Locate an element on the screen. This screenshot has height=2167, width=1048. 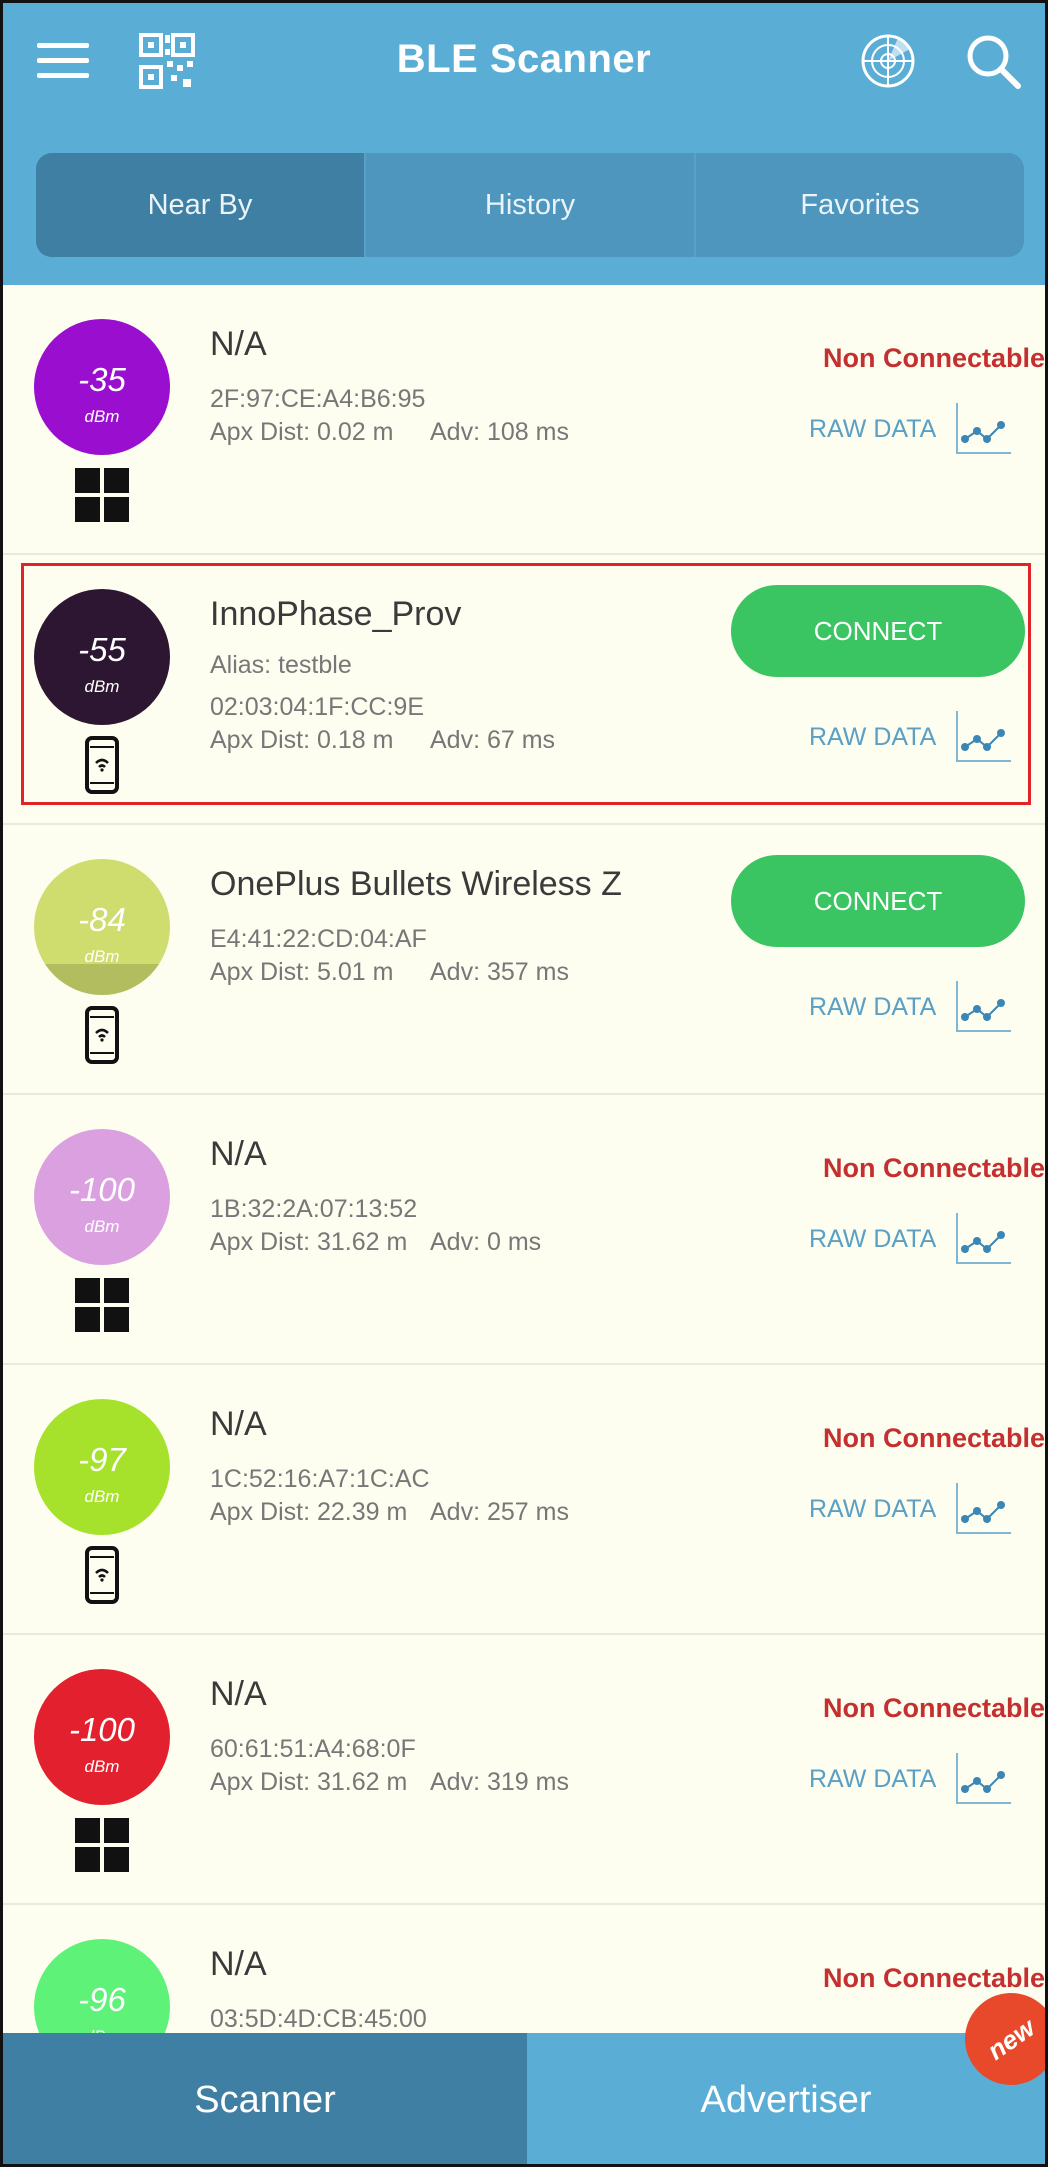
nav-scanner: Scanner is located at coordinates (265, 2098).